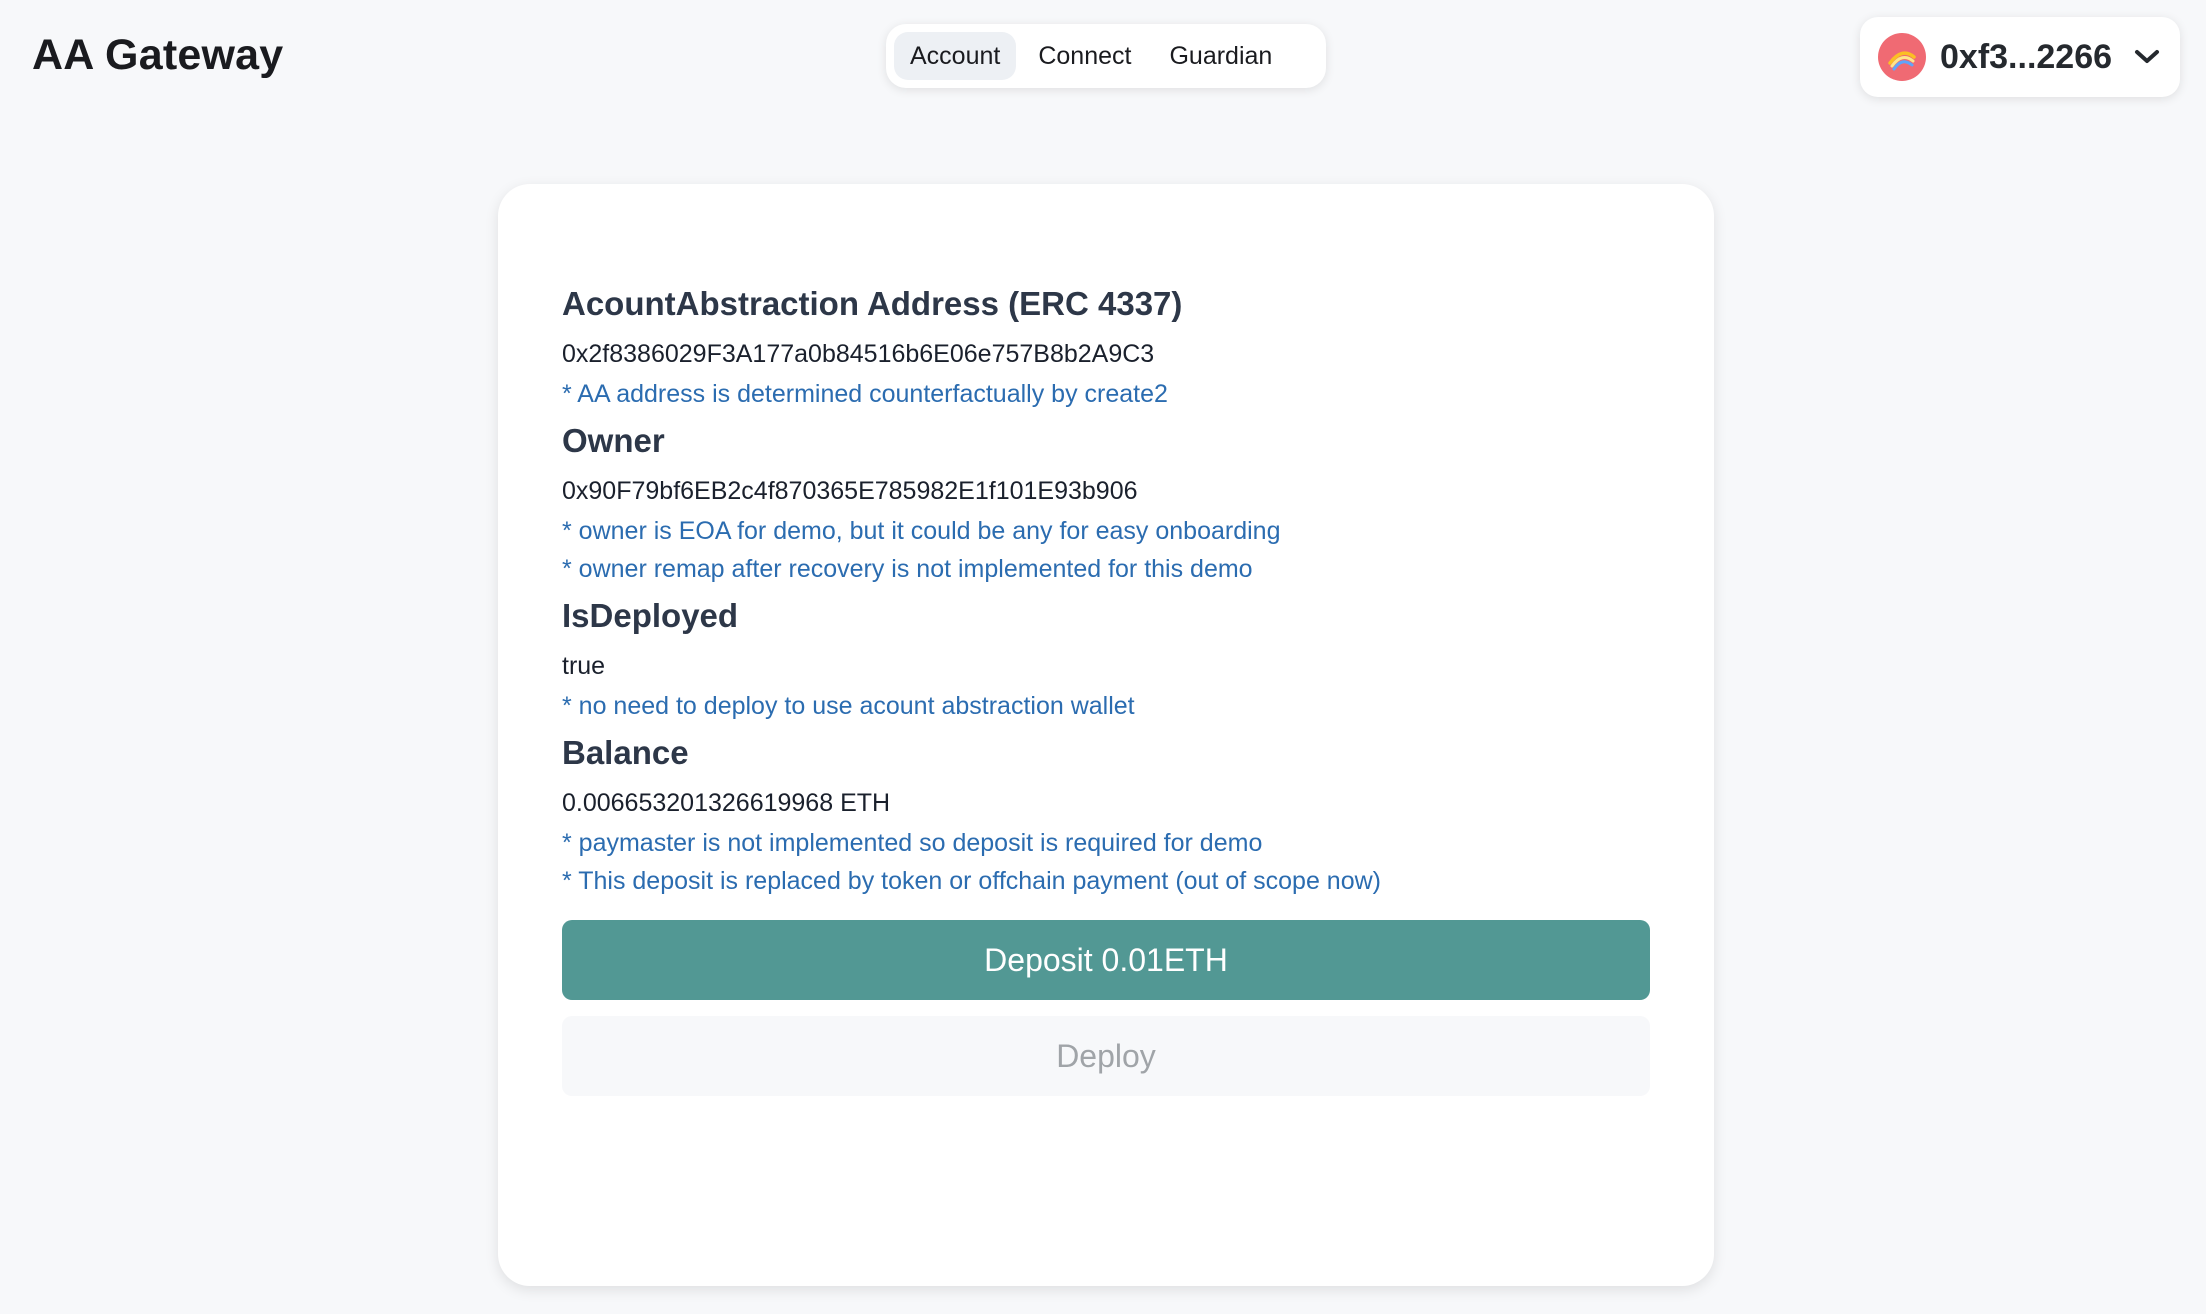 The width and height of the screenshot is (2206, 1314). Describe the element at coordinates (584, 666) in the screenshot. I see `is-deployed-value: true` at that location.